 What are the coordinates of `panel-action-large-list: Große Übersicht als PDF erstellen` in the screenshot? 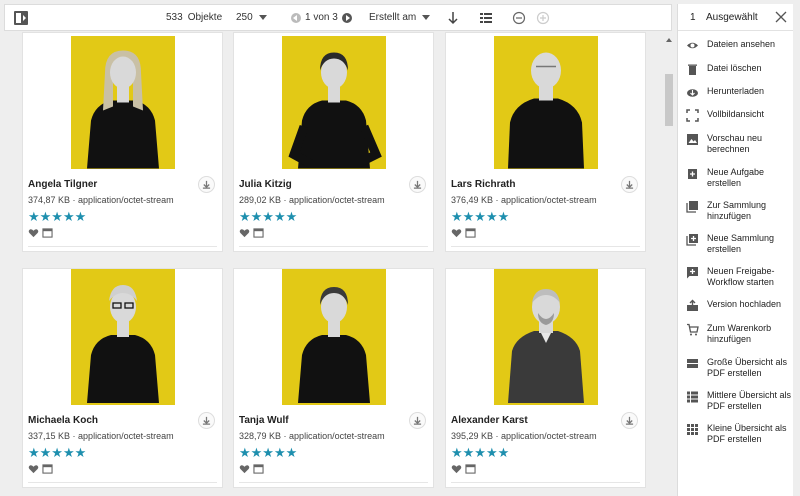 It's located at (736, 372).